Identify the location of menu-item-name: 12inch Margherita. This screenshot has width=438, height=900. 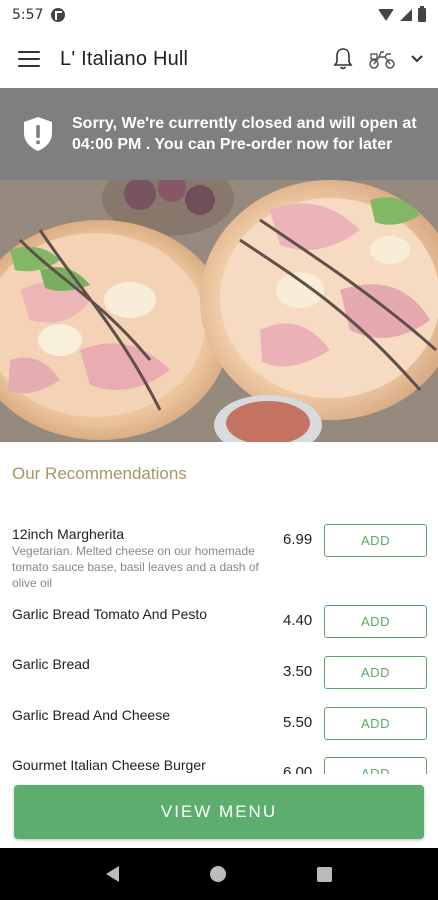
(68, 534).